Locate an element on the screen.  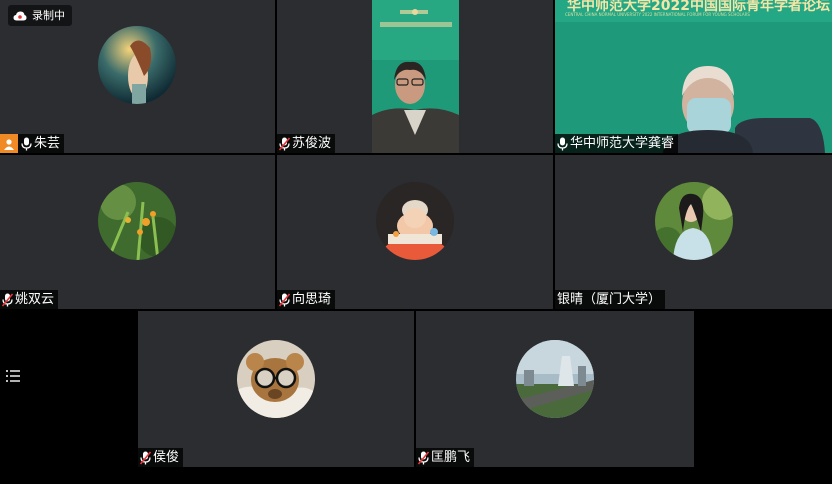
participant-name: 银晴（厦门大学） is located at coordinates (609, 299).